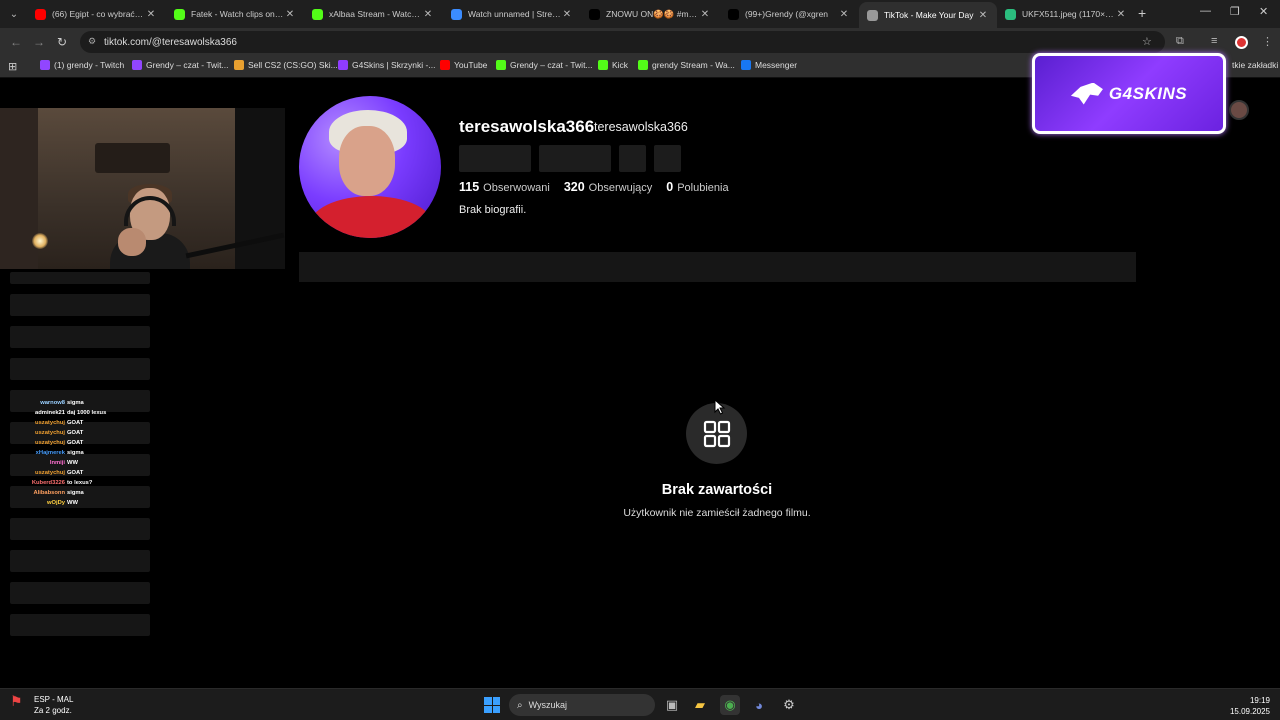 The height and width of the screenshot is (720, 1280). Describe the element at coordinates (1066, 14) in the screenshot. I see `browser-tab: UKFX511.jpeg (1170×155 ✕` at that location.